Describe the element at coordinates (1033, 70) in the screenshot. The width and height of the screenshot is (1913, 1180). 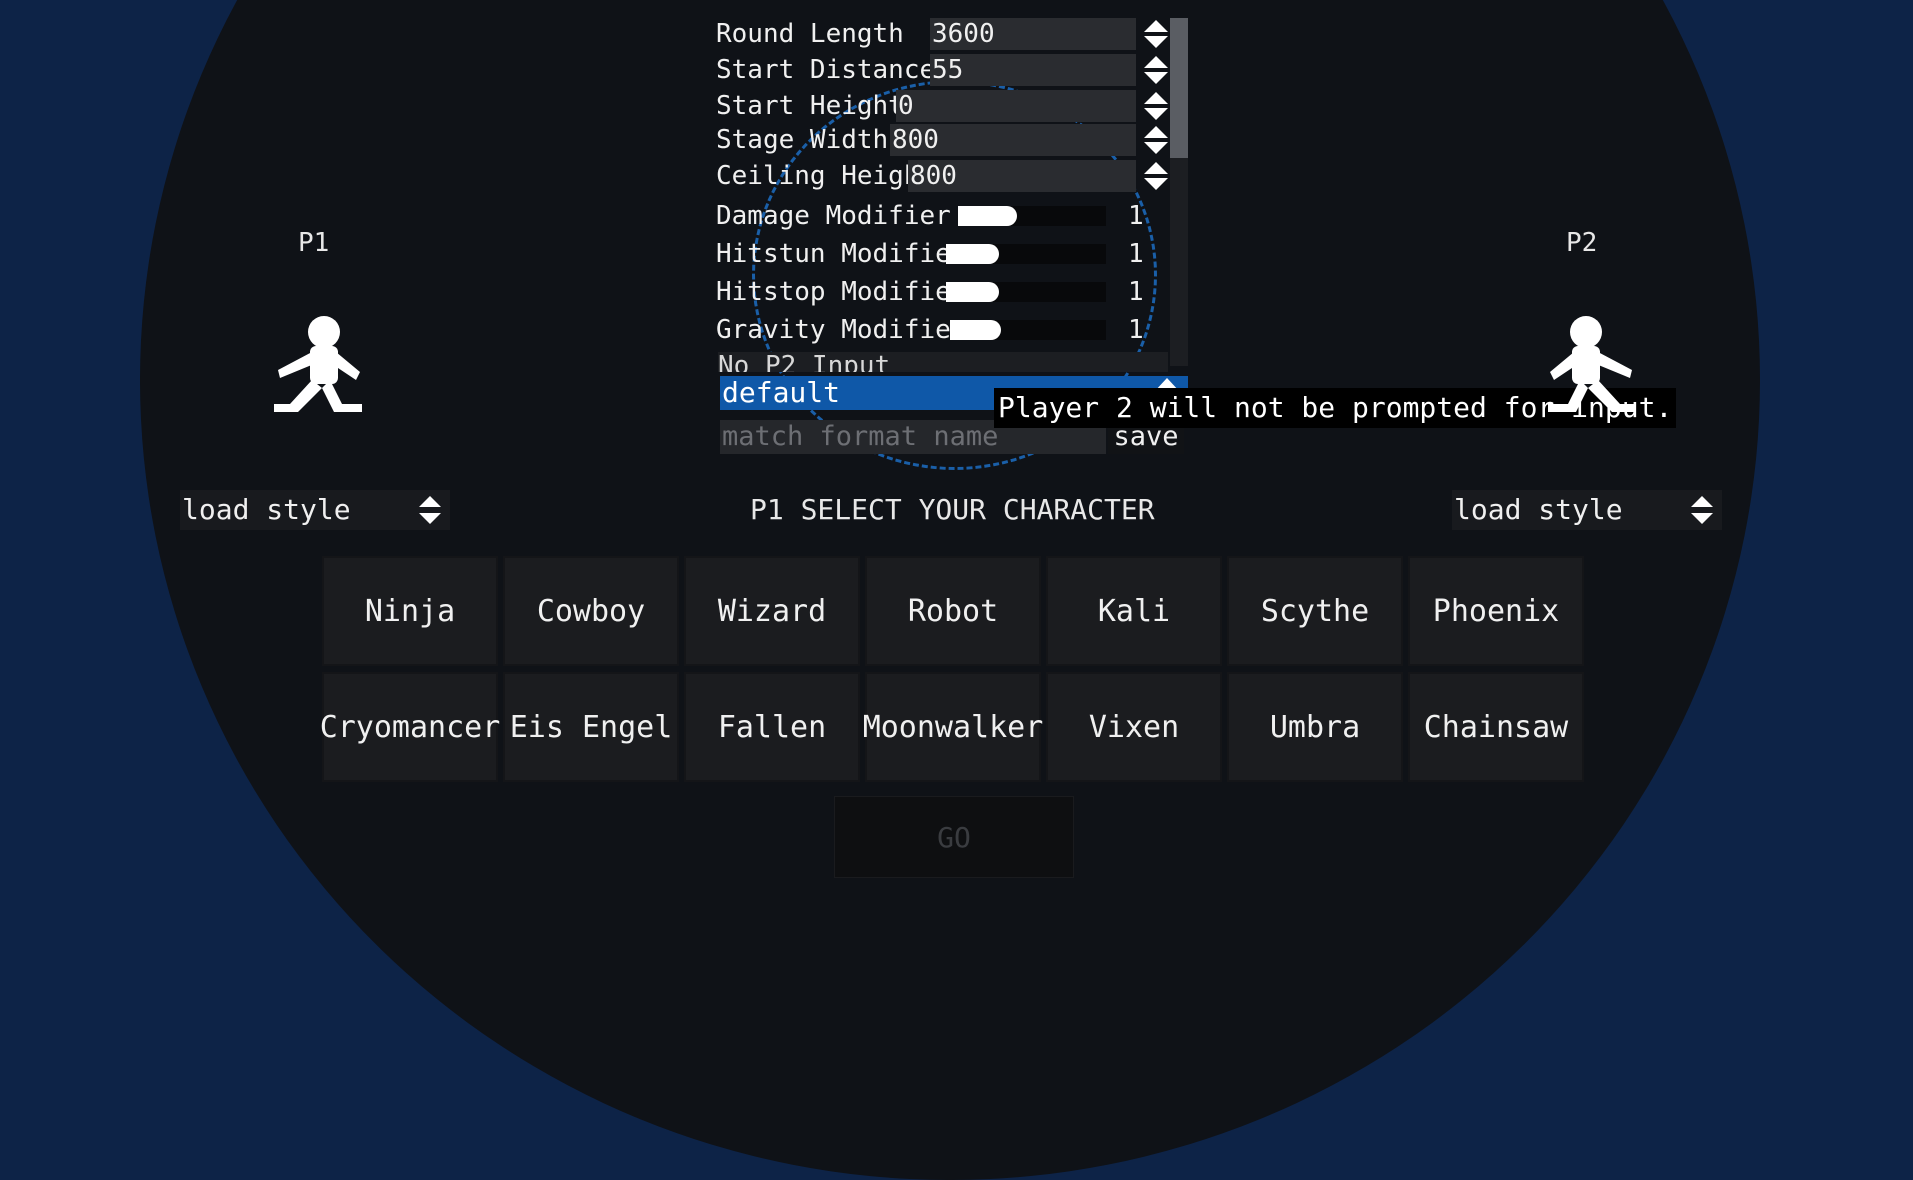
I see `start-distance-input: 55` at that location.